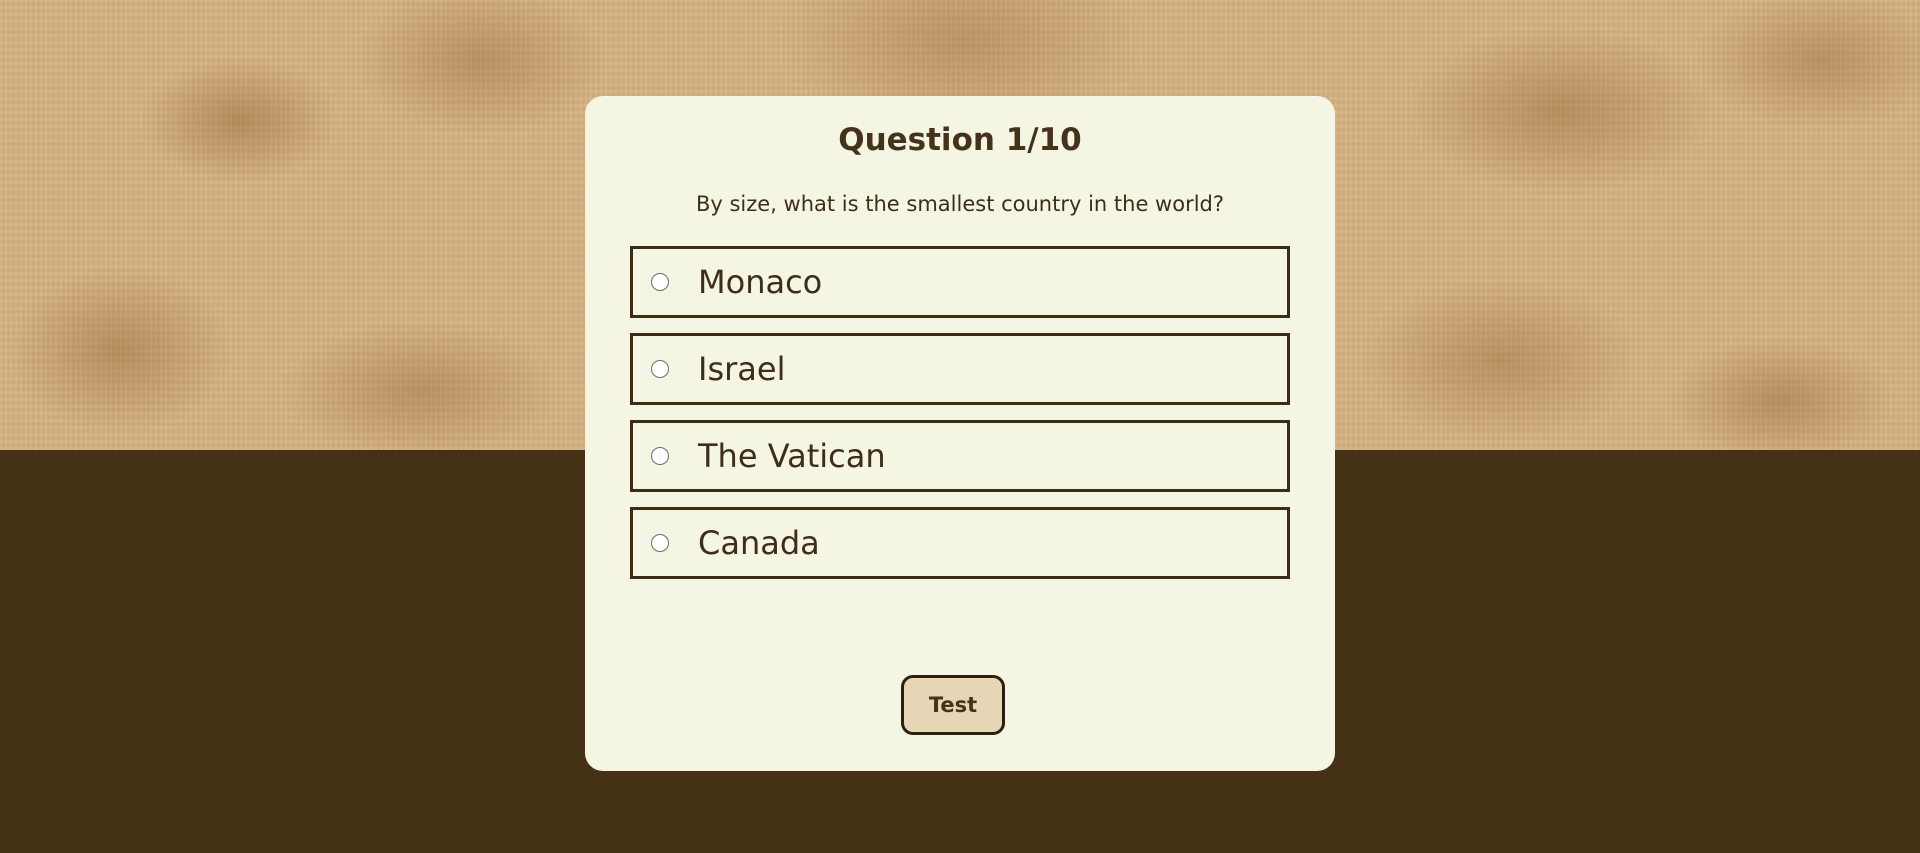 The height and width of the screenshot is (853, 1920). What do you see at coordinates (760, 282) in the screenshot?
I see `answer-label: Monaco` at bounding box center [760, 282].